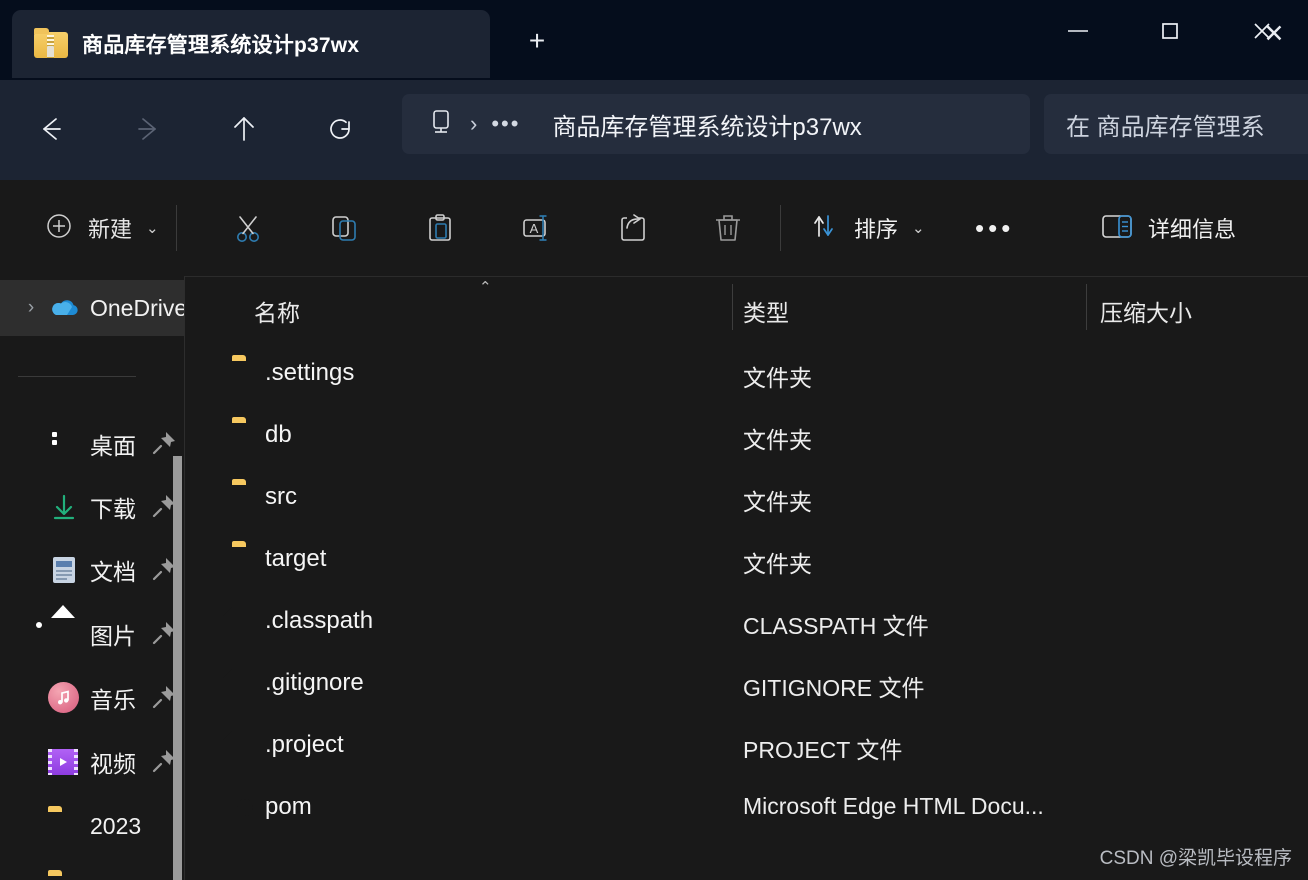 This screenshot has width=1308, height=880. I want to click on sidebar-item-onedrive: › OneDrive, so click(92, 308).